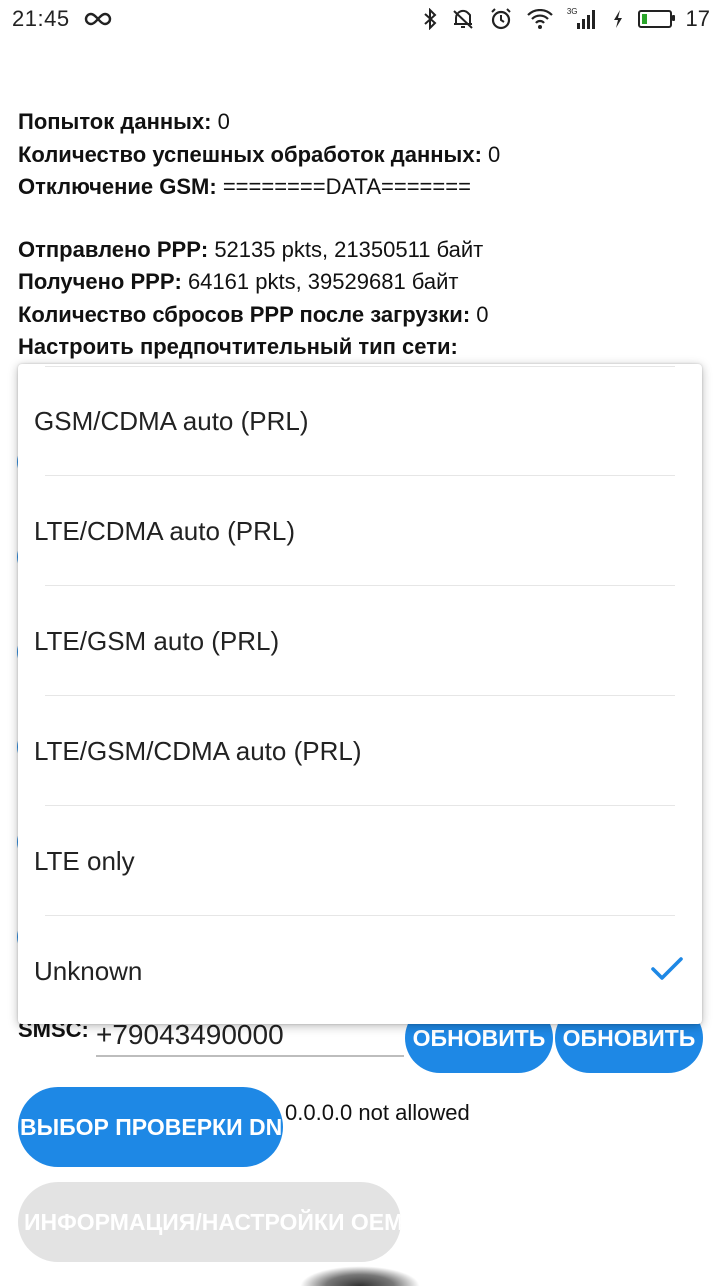 The image size is (720, 1286). What do you see at coordinates (360, 971) in the screenshot?
I see `network-option-unknown: Unknown` at bounding box center [360, 971].